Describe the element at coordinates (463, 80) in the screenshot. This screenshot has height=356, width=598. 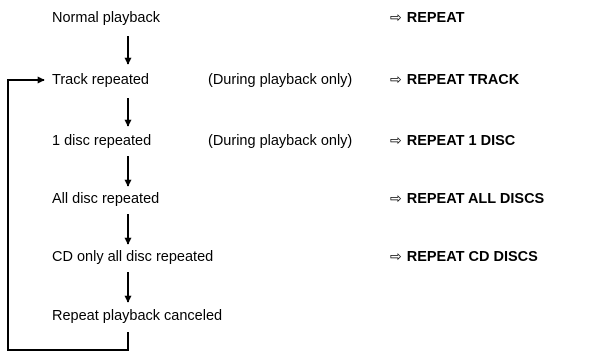
I see `display-text: REPEAT TRACK` at that location.